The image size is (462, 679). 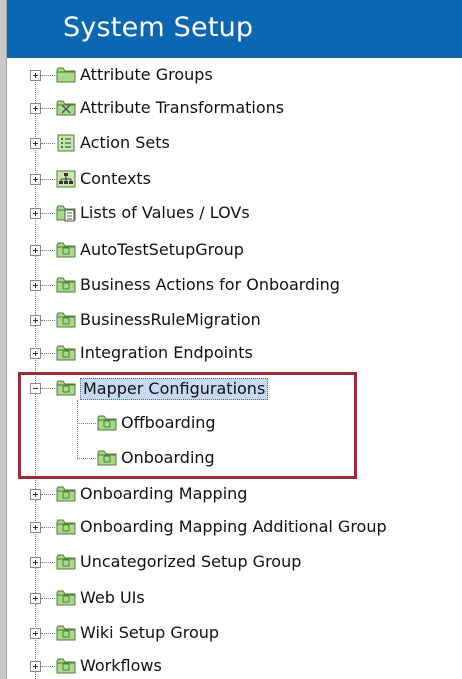 I want to click on lov-folder-icon, so click(x=66, y=213).